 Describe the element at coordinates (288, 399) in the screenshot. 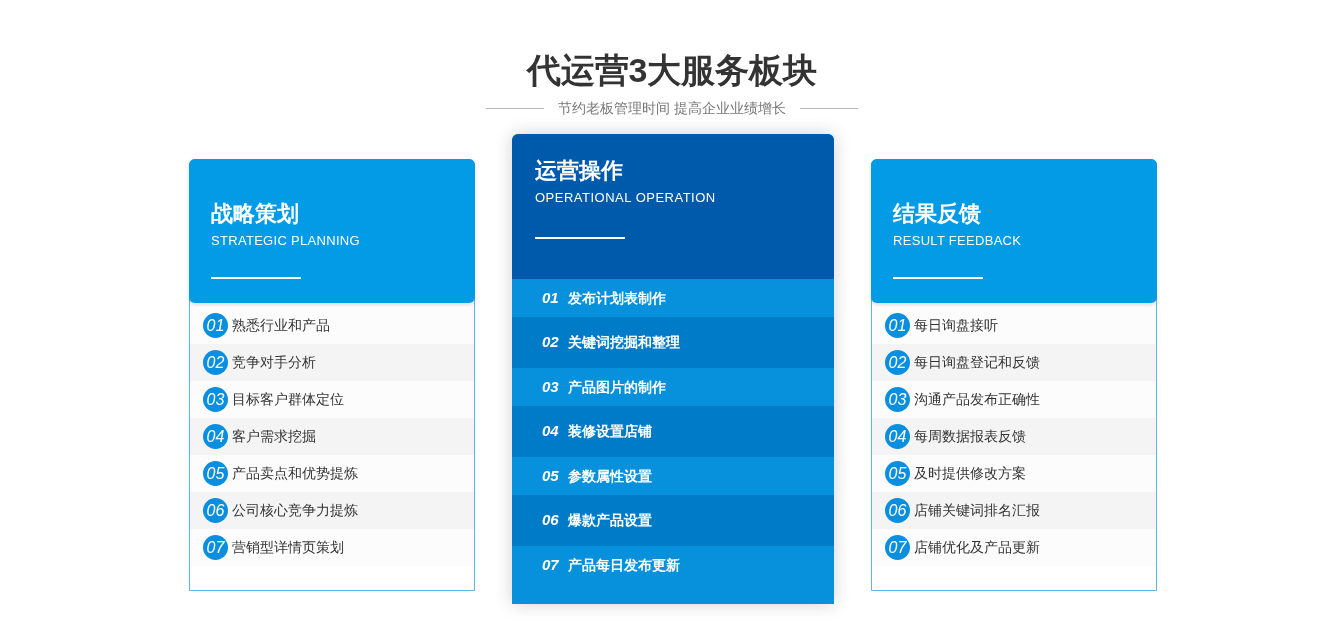

I see `list-item-text: 目标客户群体定位` at that location.